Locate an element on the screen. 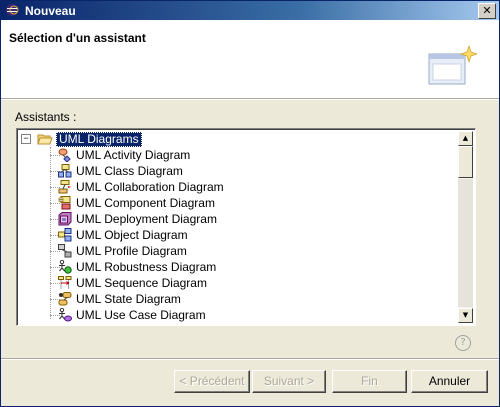 The image size is (500, 407). object-diagram-icon is located at coordinates (65, 235).